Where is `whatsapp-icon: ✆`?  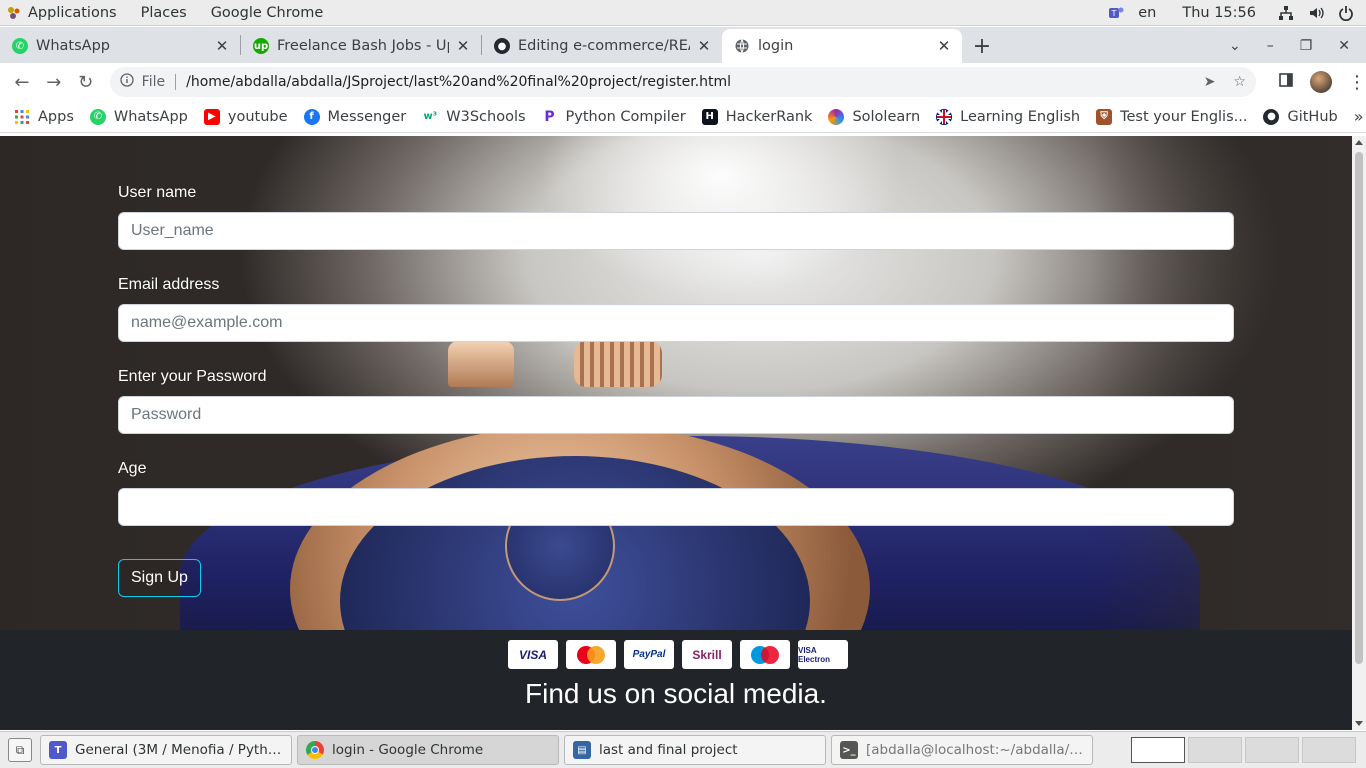 whatsapp-icon: ✆ is located at coordinates (97, 116).